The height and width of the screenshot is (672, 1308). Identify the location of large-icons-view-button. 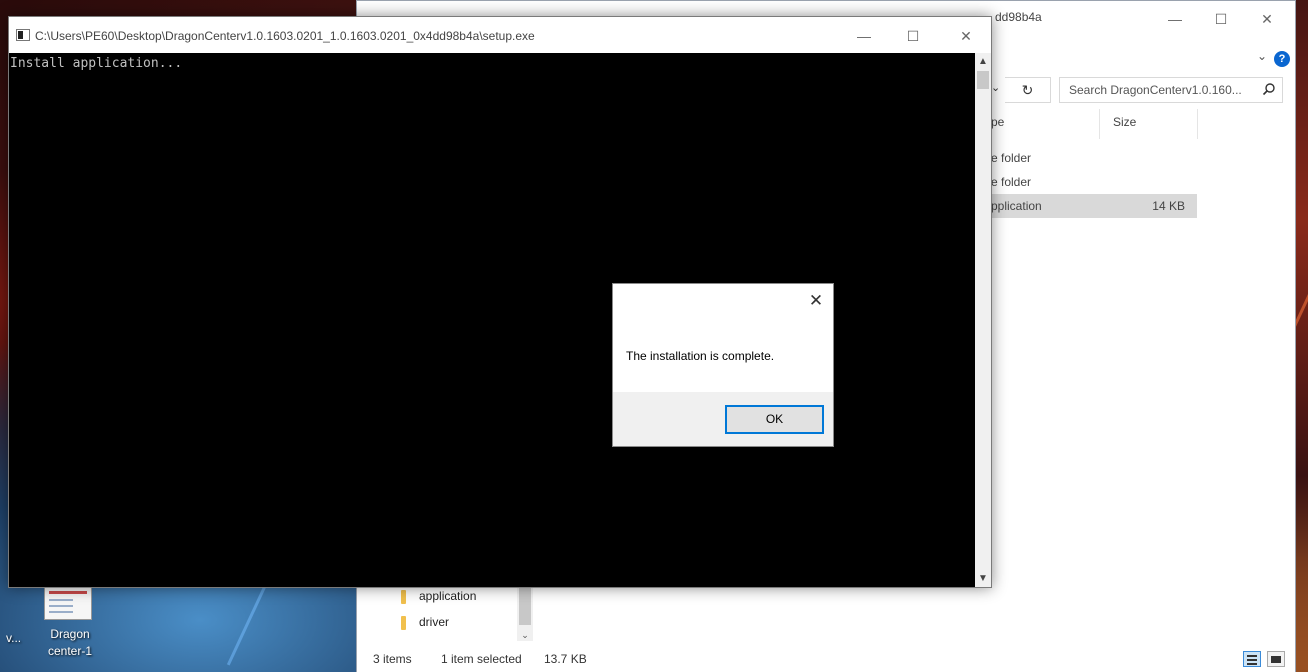
(1276, 659).